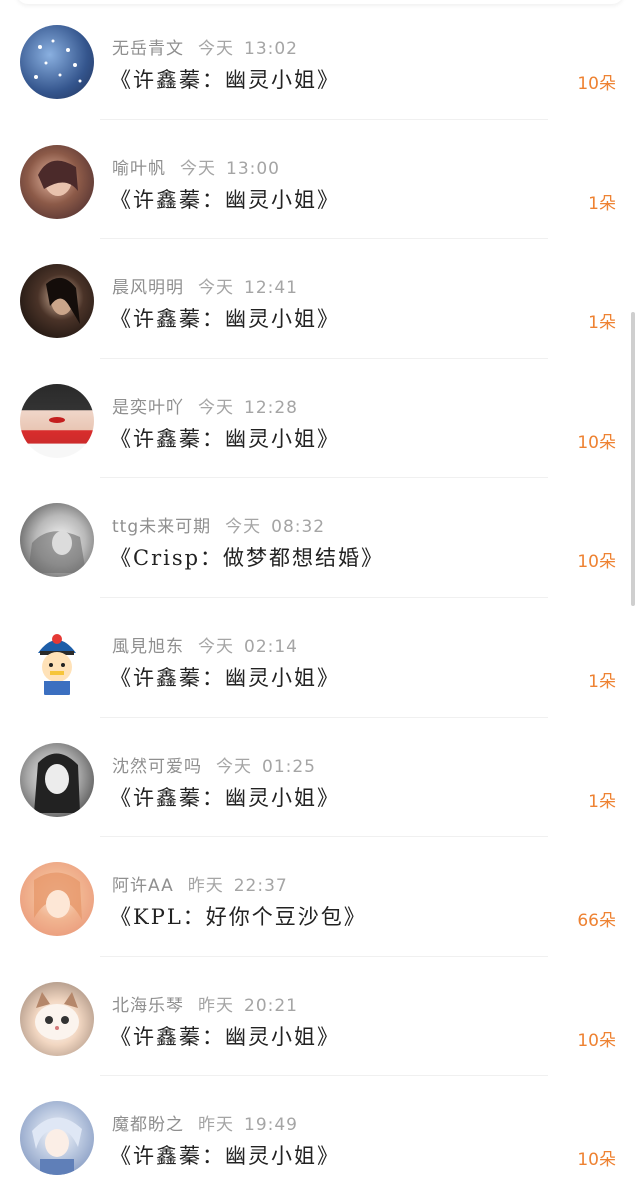 Image resolution: width=640 pixels, height=1196 pixels. What do you see at coordinates (253, 168) in the screenshot?
I see `time-label: 13:00` at bounding box center [253, 168].